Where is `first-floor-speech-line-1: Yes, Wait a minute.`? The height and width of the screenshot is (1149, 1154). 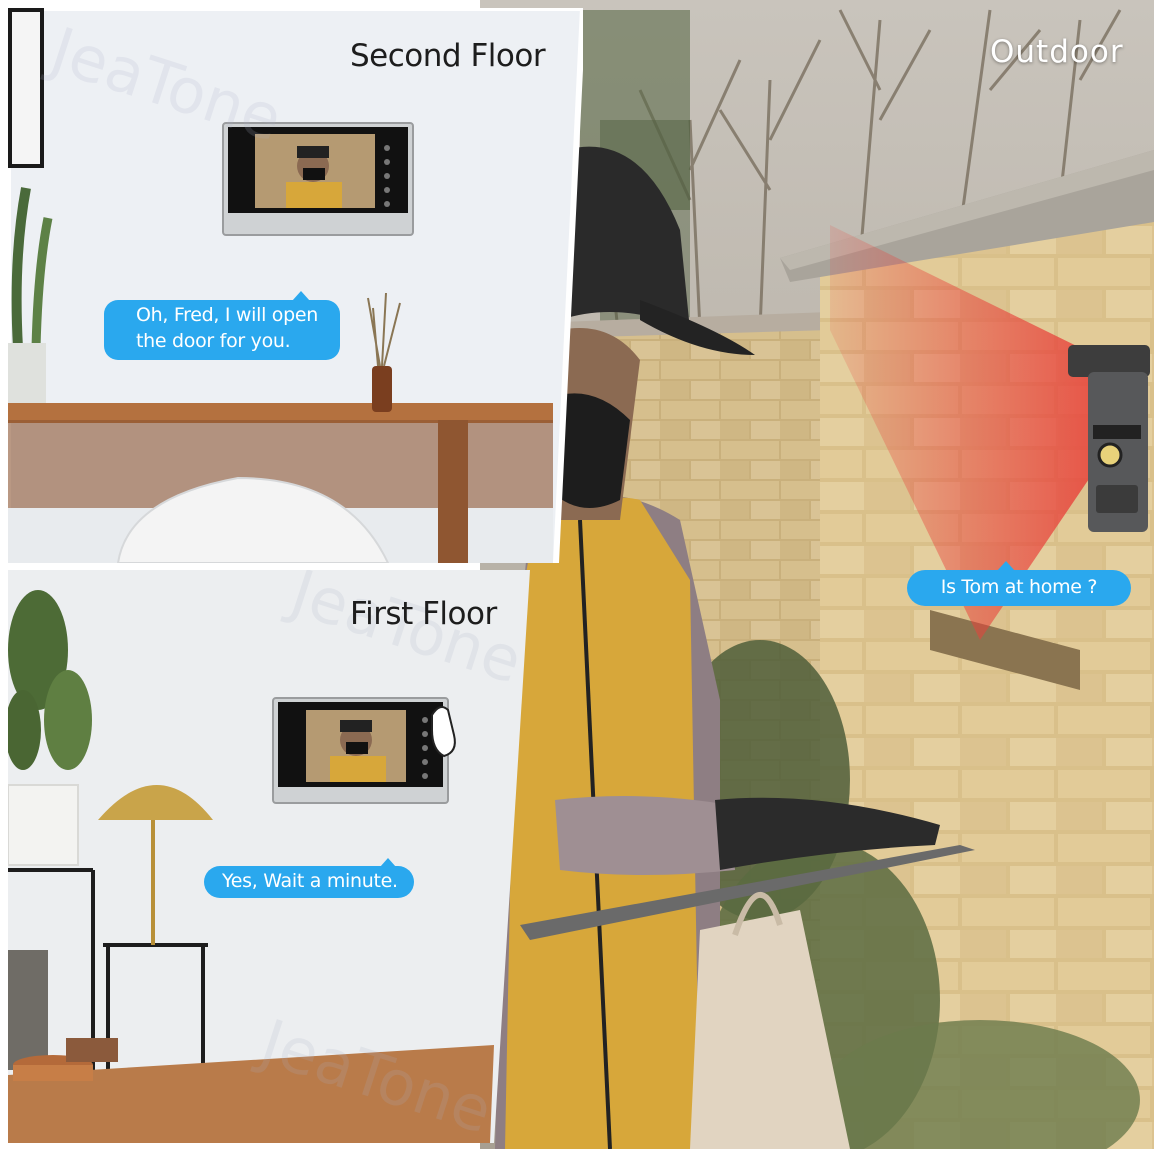 first-floor-speech-line-1: Yes, Wait a minute. is located at coordinates (310, 881).